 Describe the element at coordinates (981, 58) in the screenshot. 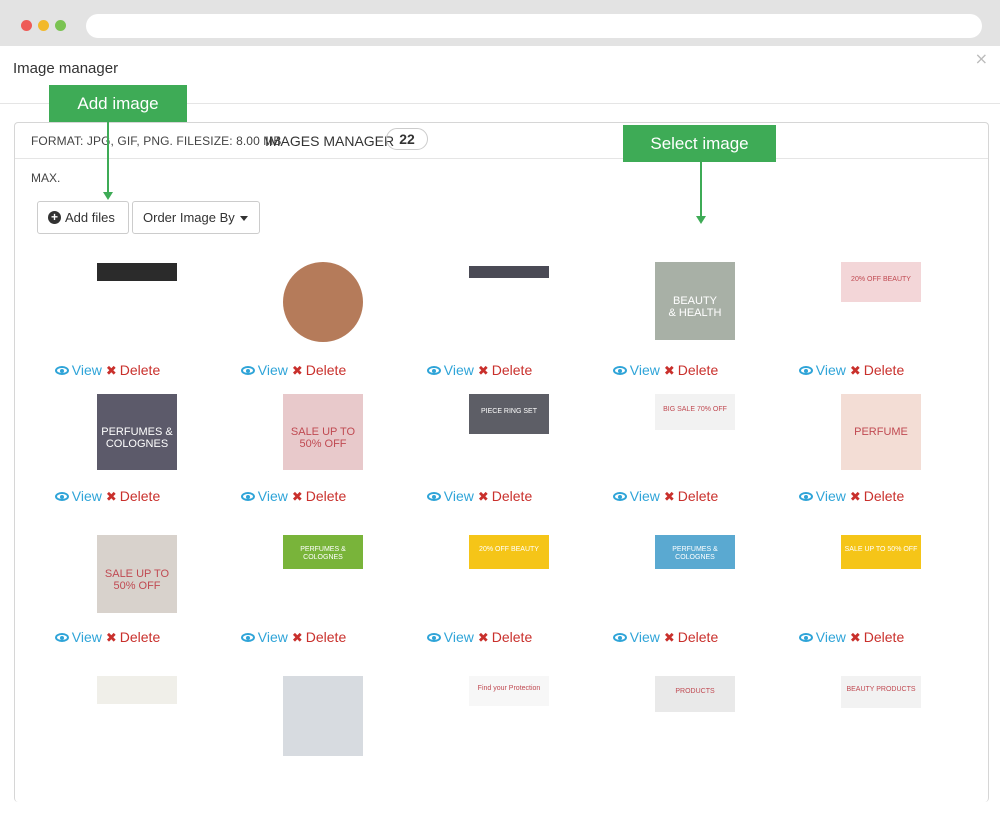

I see `close-icon: ×` at that location.